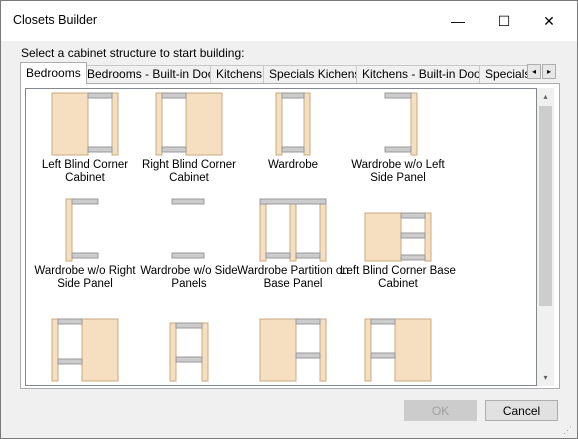  Describe the element at coordinates (189, 277) in the screenshot. I see `cabinet-item-label: Wardrobe w/o Side Panels` at that location.